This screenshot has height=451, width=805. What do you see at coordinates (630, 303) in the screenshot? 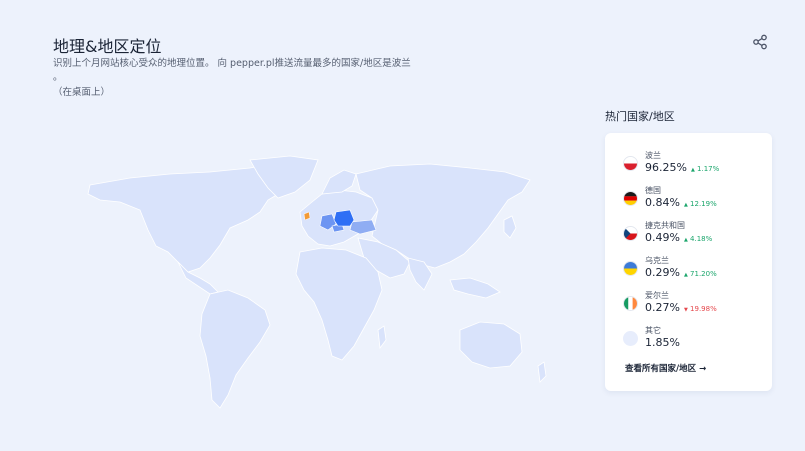
I see `ireland-flag-icon` at bounding box center [630, 303].